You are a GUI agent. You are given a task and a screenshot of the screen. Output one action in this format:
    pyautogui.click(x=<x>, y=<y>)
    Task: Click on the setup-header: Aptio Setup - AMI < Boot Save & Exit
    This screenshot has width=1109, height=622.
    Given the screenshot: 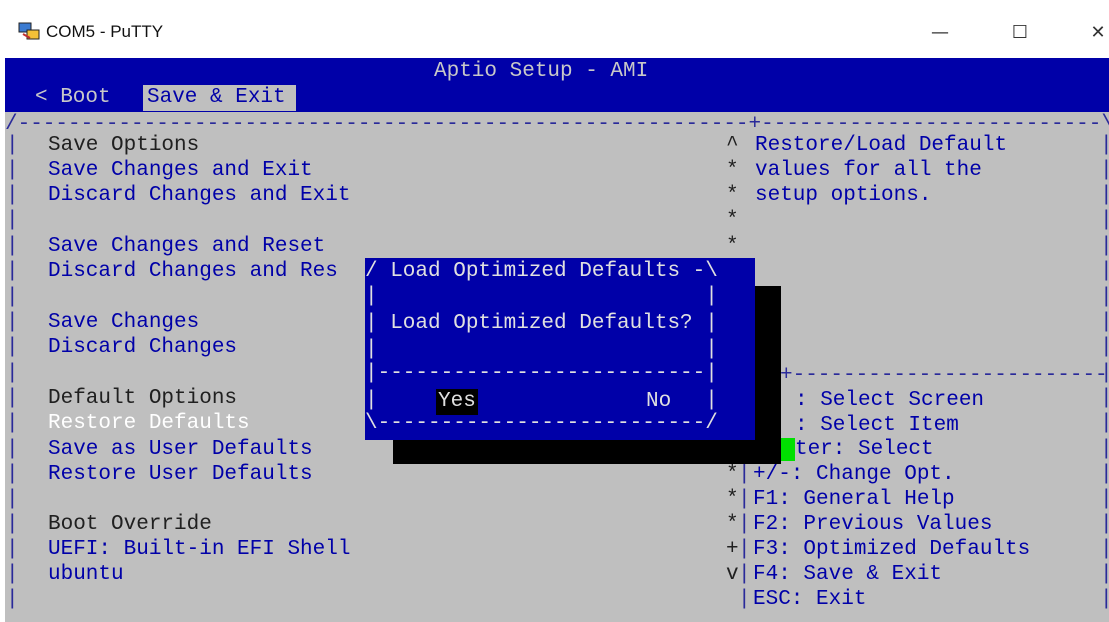 What is the action you would take?
    pyautogui.click(x=557, y=85)
    